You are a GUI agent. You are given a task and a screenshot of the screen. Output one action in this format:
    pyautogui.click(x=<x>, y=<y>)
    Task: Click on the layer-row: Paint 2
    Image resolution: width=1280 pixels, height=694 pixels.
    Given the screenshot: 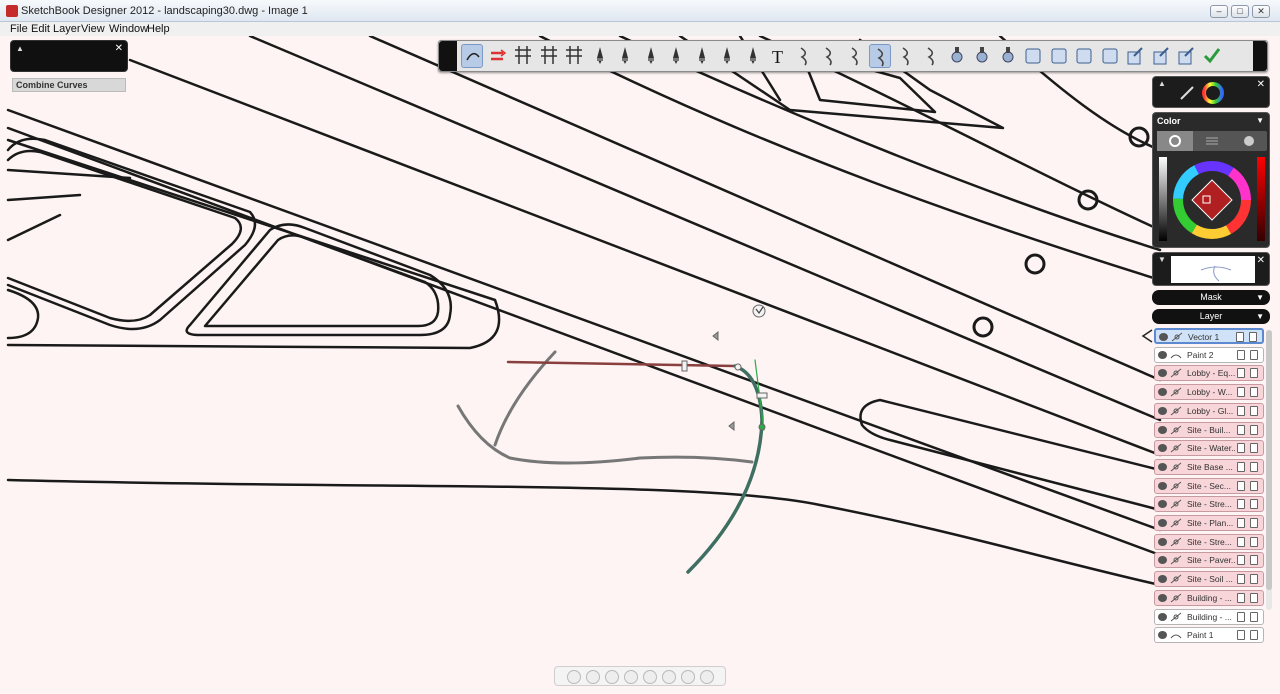 What is the action you would take?
    pyautogui.click(x=1209, y=354)
    